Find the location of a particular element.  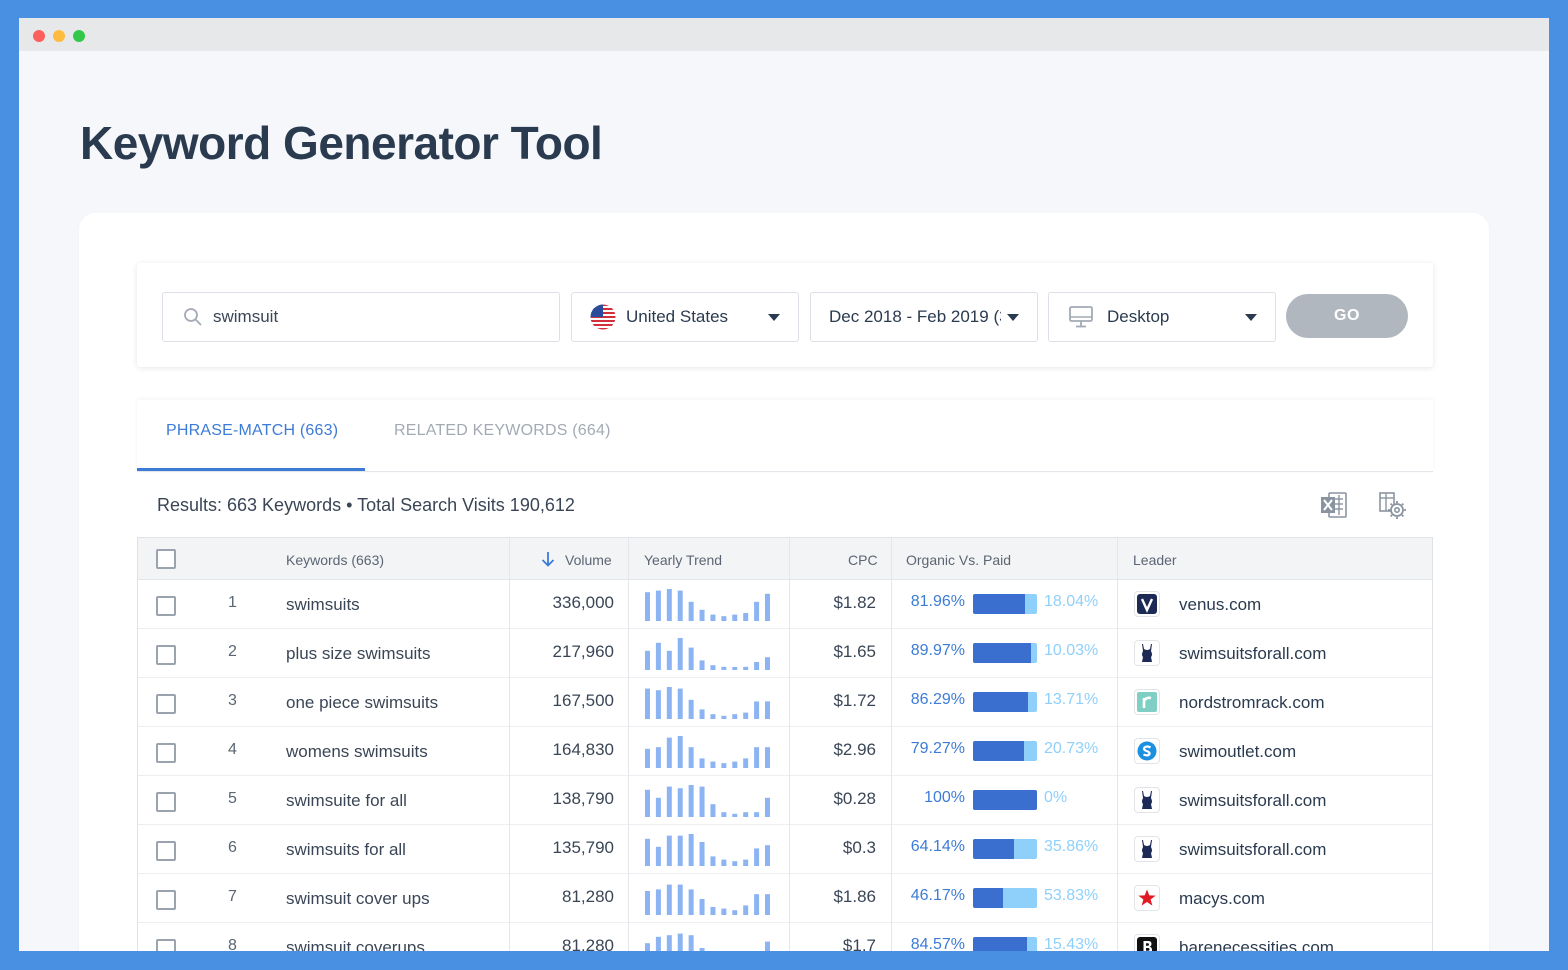

volume-value: 217,960 is located at coordinates (583, 651).